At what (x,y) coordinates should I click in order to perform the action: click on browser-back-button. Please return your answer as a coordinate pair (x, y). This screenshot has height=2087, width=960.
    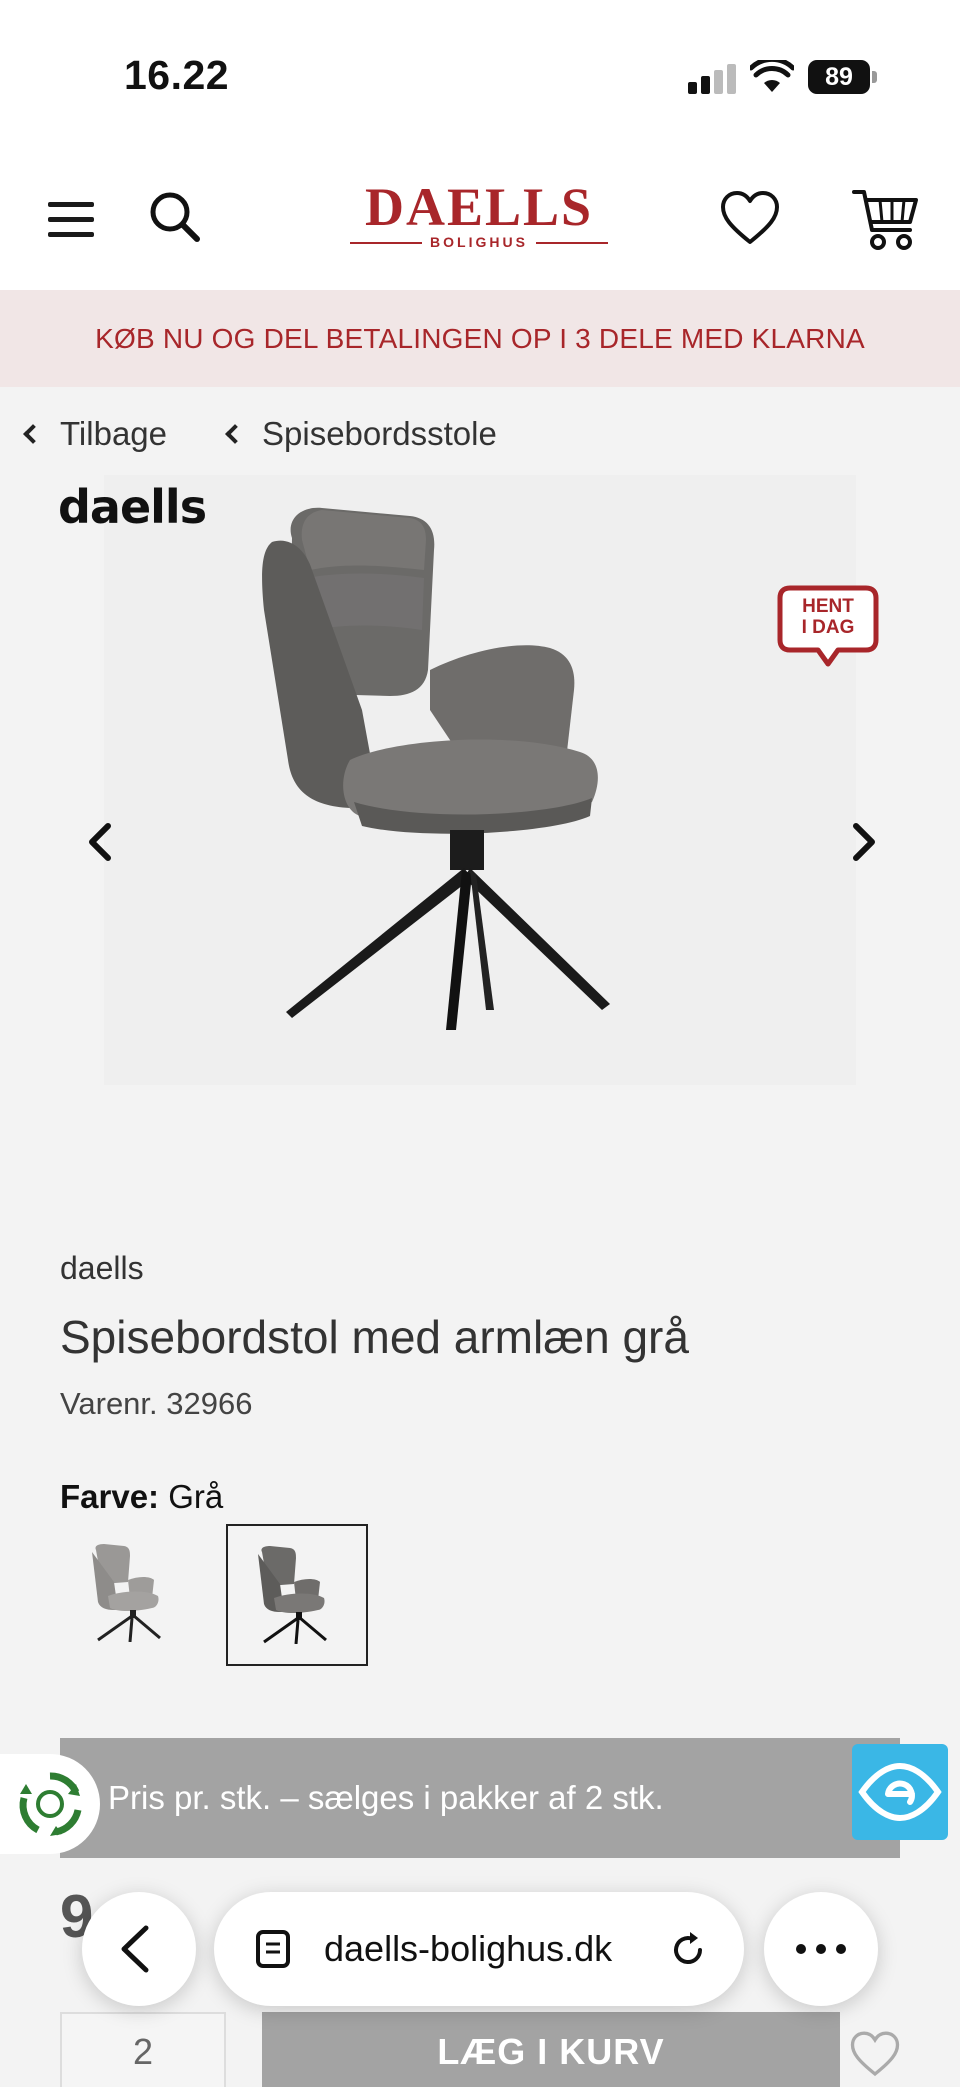
    Looking at the image, I should click on (139, 1949).